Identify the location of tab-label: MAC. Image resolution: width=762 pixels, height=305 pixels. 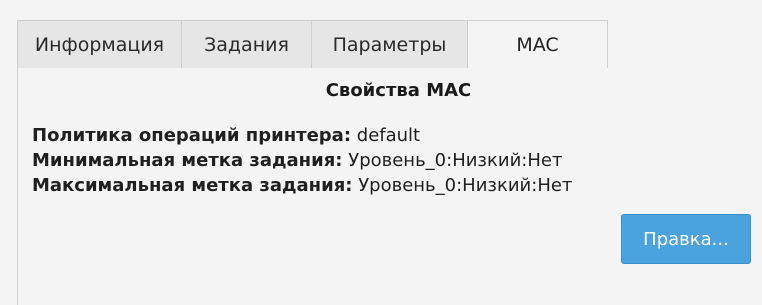
(537, 44).